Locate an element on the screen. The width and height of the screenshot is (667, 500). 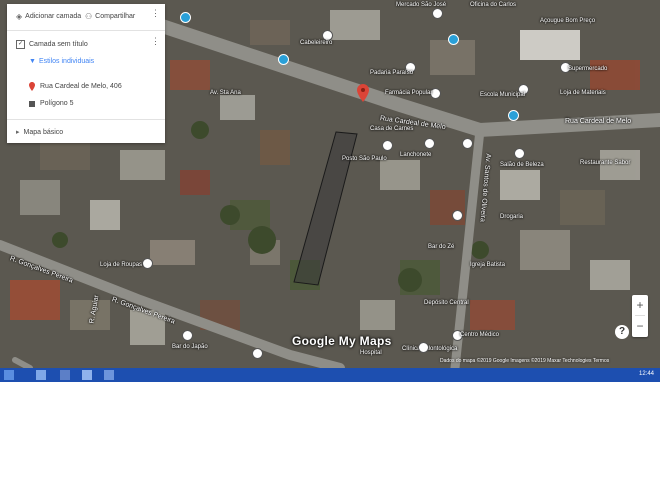
feature-item-polygon: Polígono 5 is located at coordinates (51, 103).